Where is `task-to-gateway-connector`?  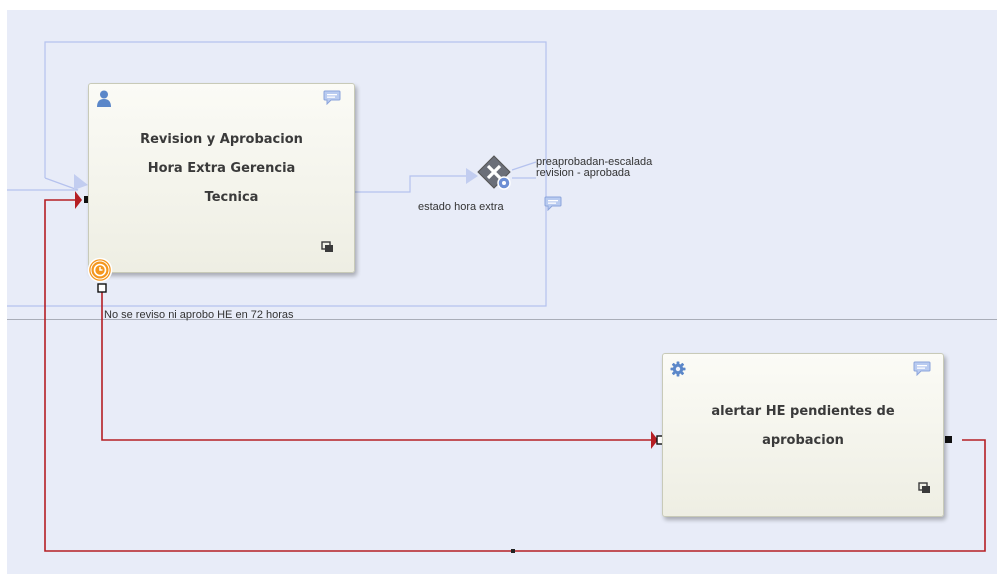
task-to-gateway-connector is located at coordinates (412, 184).